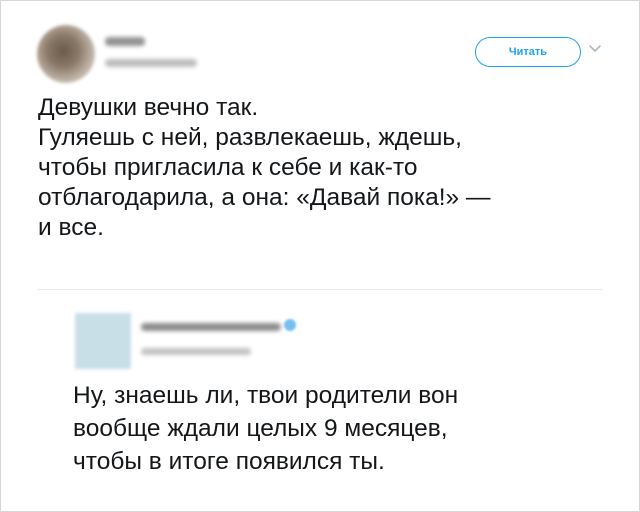 Image resolution: width=640 pixels, height=512 pixels. Describe the element at coordinates (148, 107) in the screenshot. I see `tweet-text-line: Девушки вечно так.` at that location.